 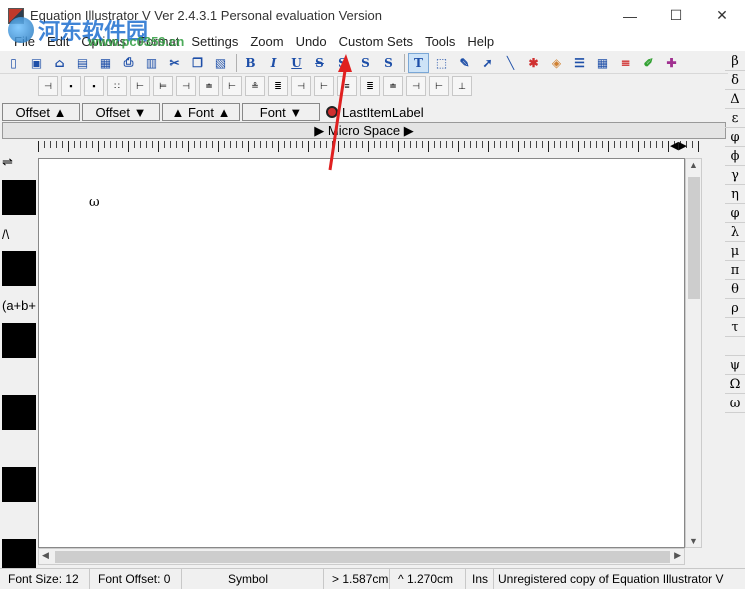 What do you see at coordinates (41, 112) in the screenshot?
I see `offset-up-button: Offset ▲` at bounding box center [41, 112].